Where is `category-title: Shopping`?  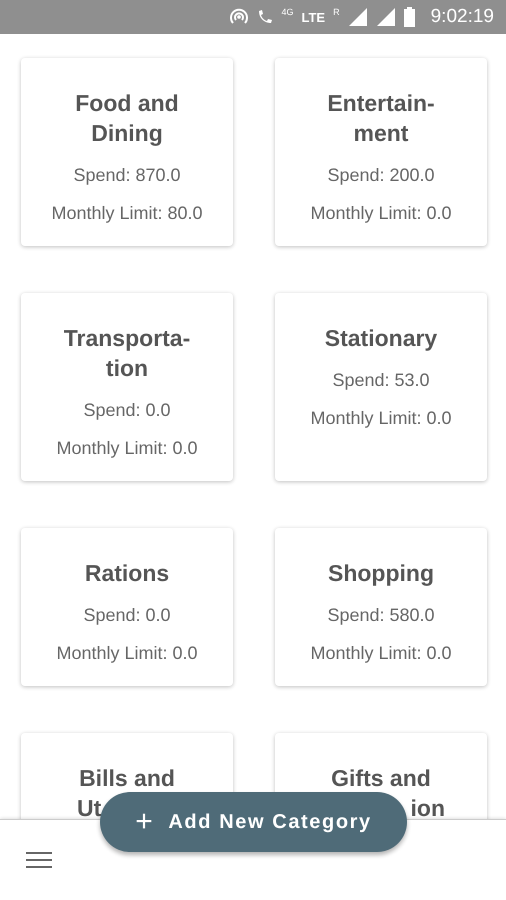
category-title: Shopping is located at coordinates (381, 573).